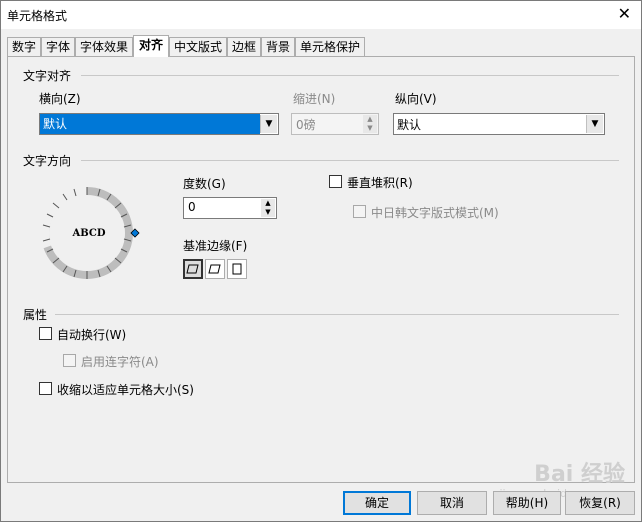 Image resolution: width=642 pixels, height=522 pixels. I want to click on section-text-alignment: 文字对齐, so click(47, 76).